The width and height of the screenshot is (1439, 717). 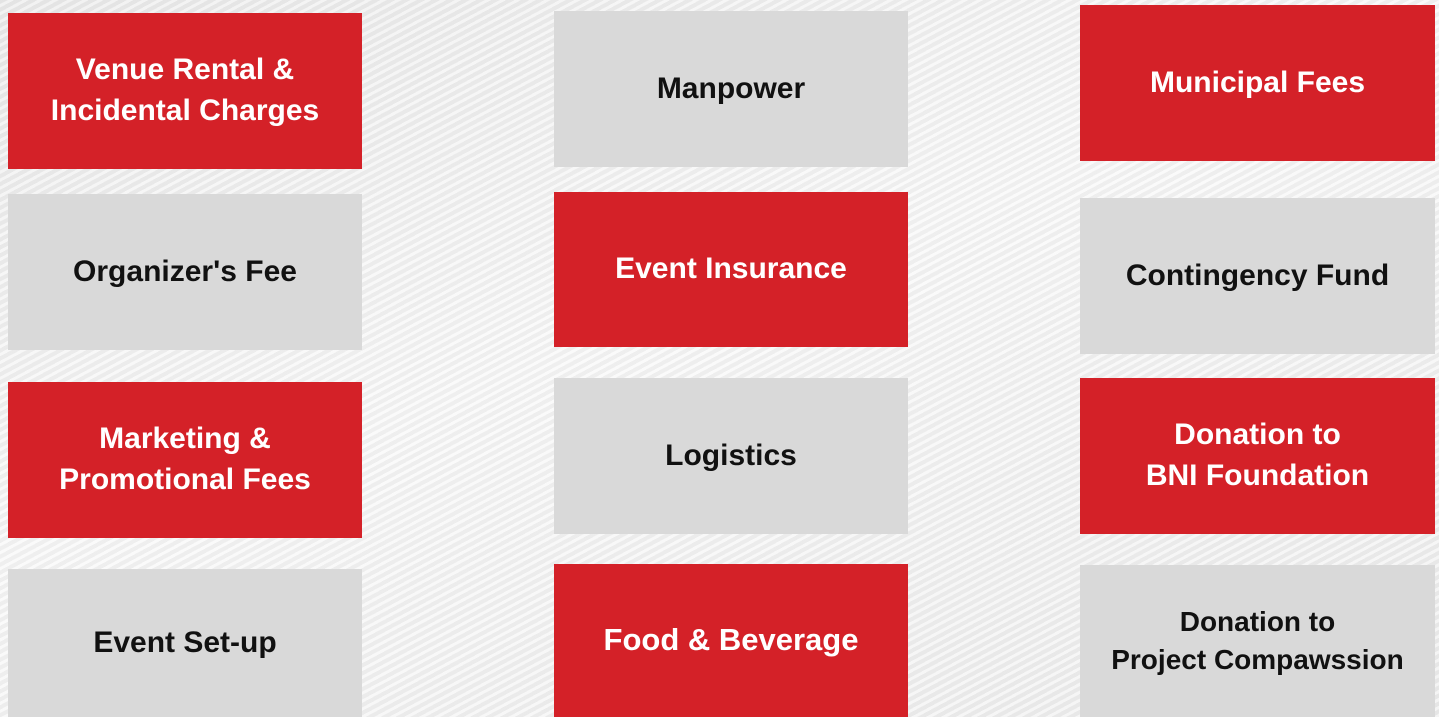 I want to click on tile-event-insurance: Event Insurance, so click(x=731, y=269).